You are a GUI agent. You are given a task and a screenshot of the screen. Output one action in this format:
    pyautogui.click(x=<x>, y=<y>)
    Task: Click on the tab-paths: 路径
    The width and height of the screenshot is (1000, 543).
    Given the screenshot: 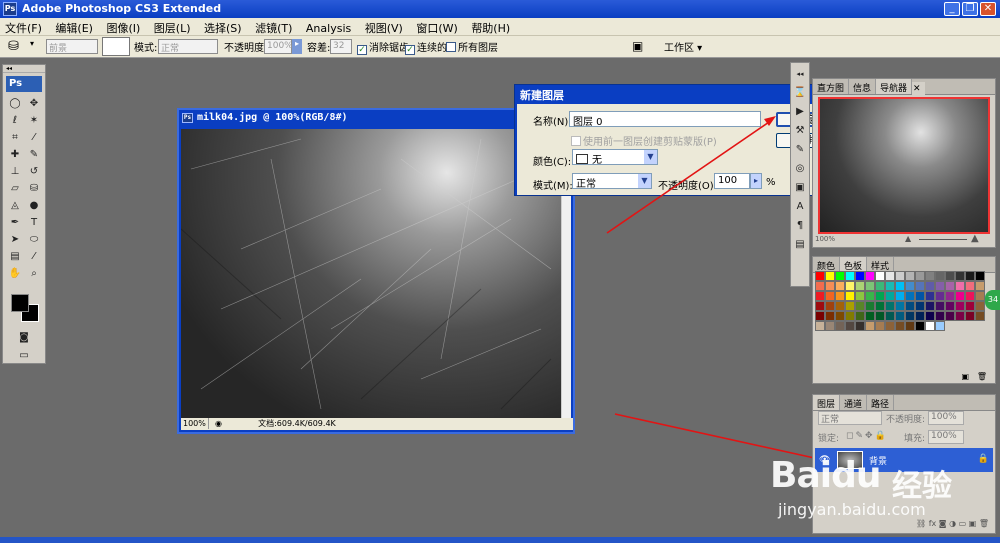 What is the action you would take?
    pyautogui.click(x=881, y=402)
    